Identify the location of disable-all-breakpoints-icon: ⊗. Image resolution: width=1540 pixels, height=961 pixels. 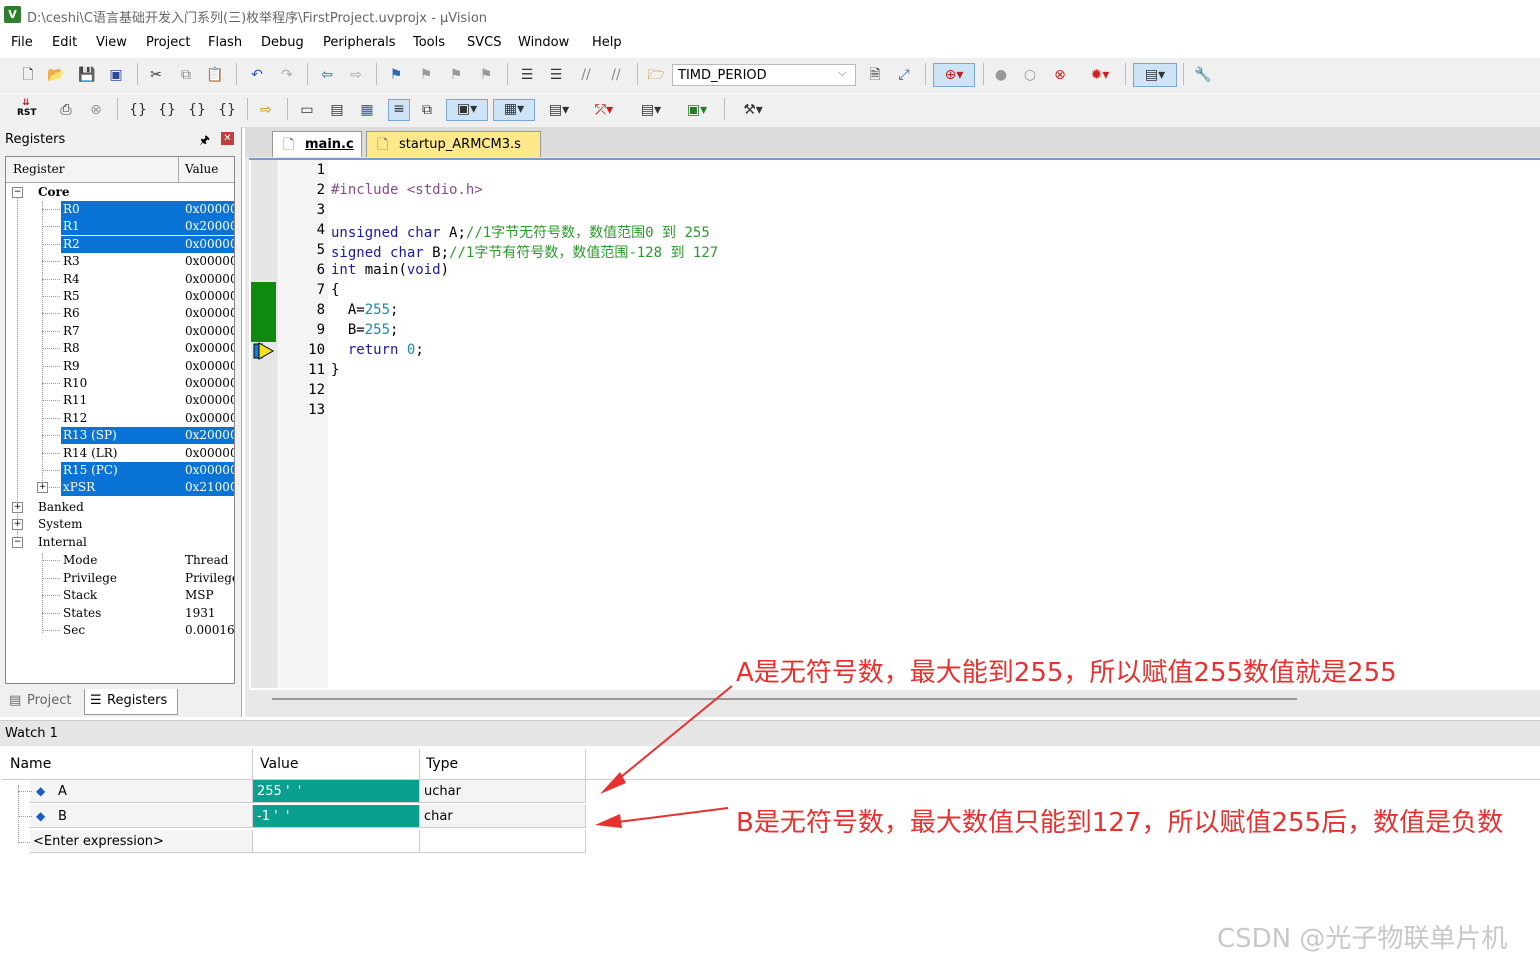
(1060, 75).